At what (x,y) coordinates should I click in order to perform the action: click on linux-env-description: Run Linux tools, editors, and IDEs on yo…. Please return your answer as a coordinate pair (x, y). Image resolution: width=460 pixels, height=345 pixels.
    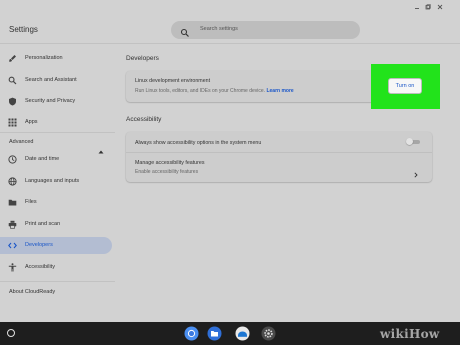
    Looking at the image, I should click on (214, 91).